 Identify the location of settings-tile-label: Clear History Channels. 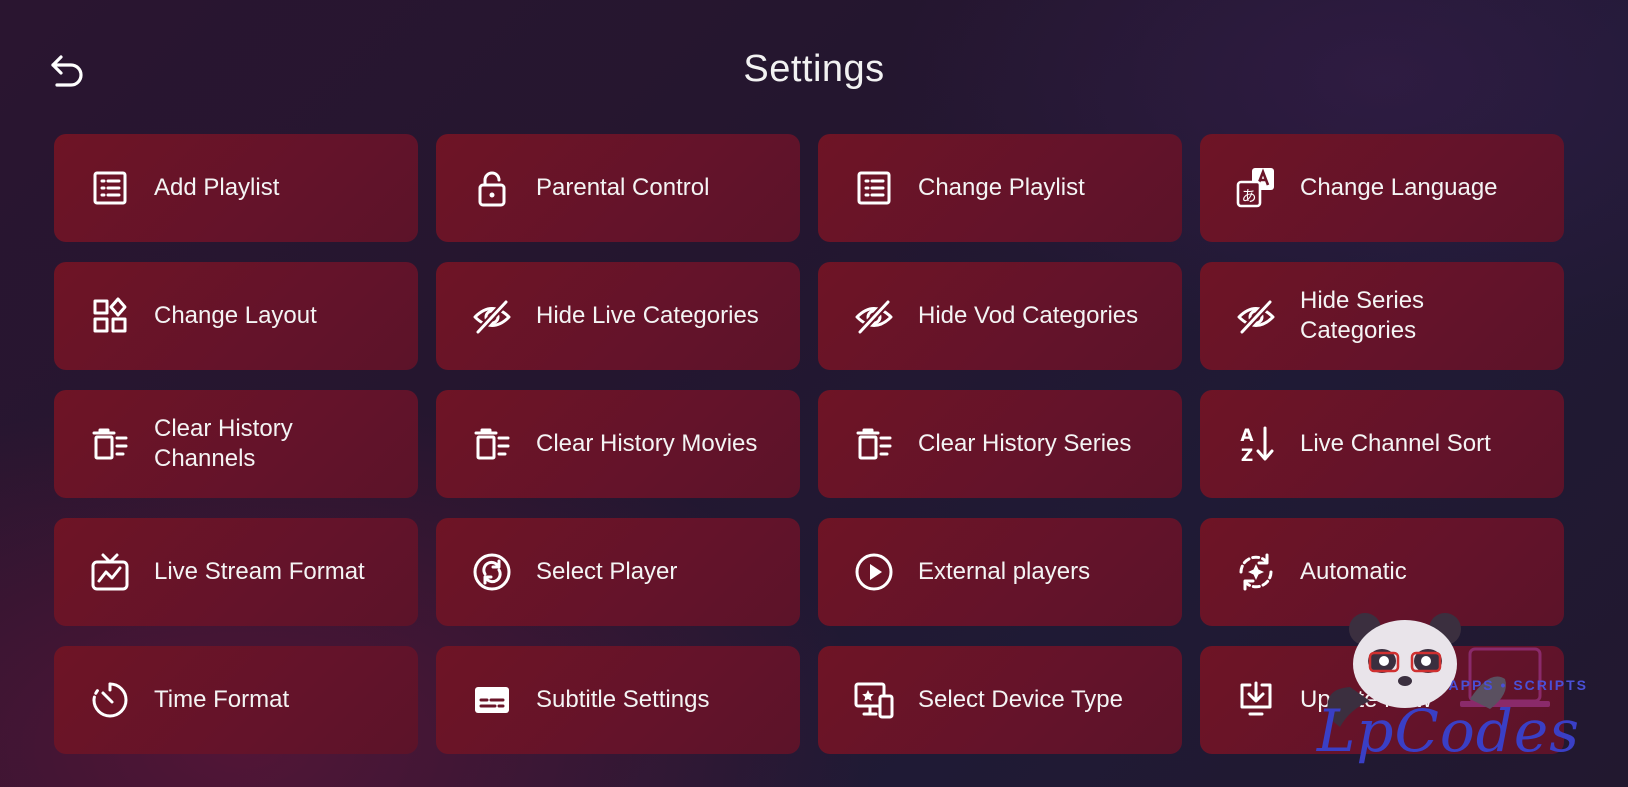
(223, 443).